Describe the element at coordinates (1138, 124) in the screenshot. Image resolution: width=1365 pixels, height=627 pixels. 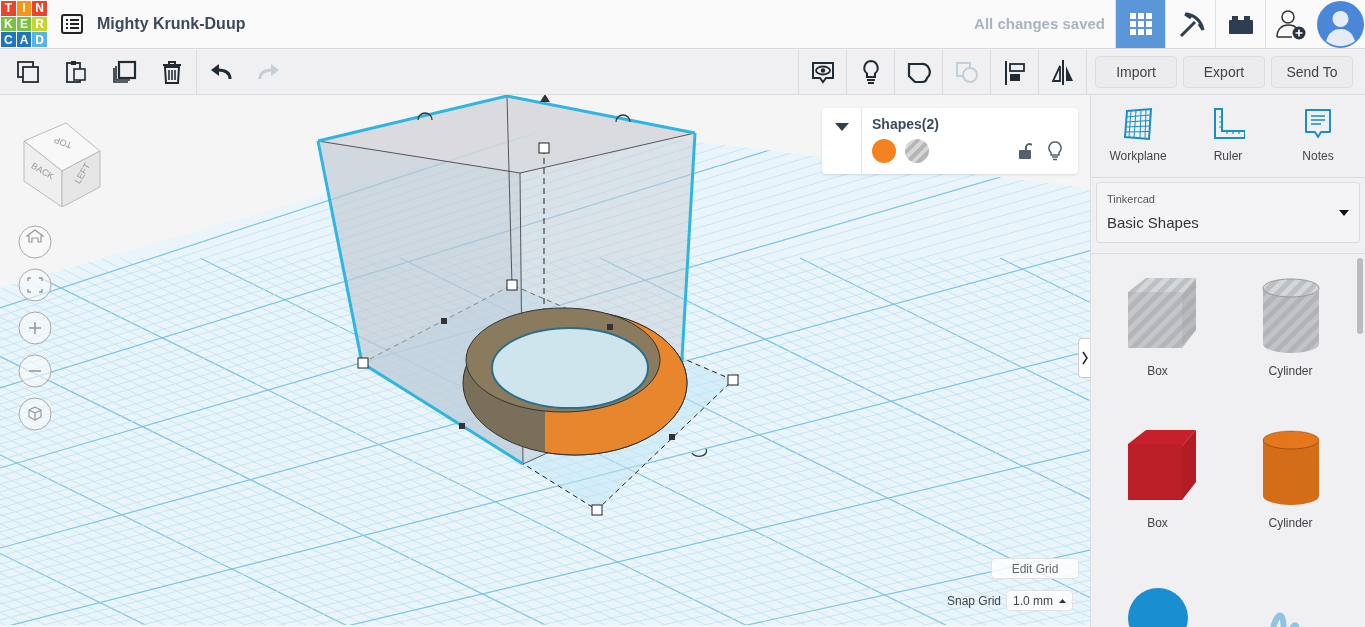
I see `grid-plane-icon` at that location.